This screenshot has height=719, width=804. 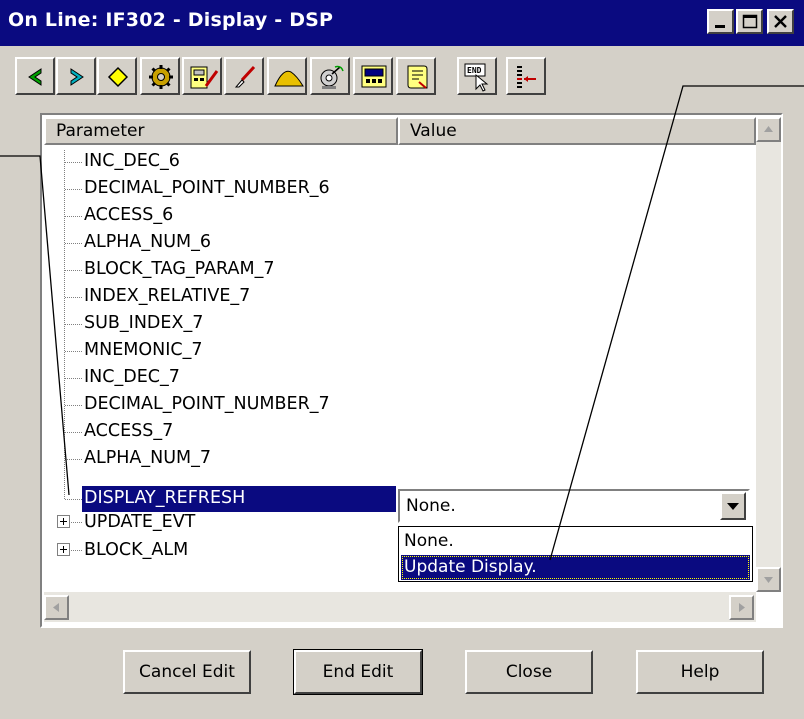 What do you see at coordinates (358, 672) in the screenshot?
I see `end-edit-button: End Edit` at bounding box center [358, 672].